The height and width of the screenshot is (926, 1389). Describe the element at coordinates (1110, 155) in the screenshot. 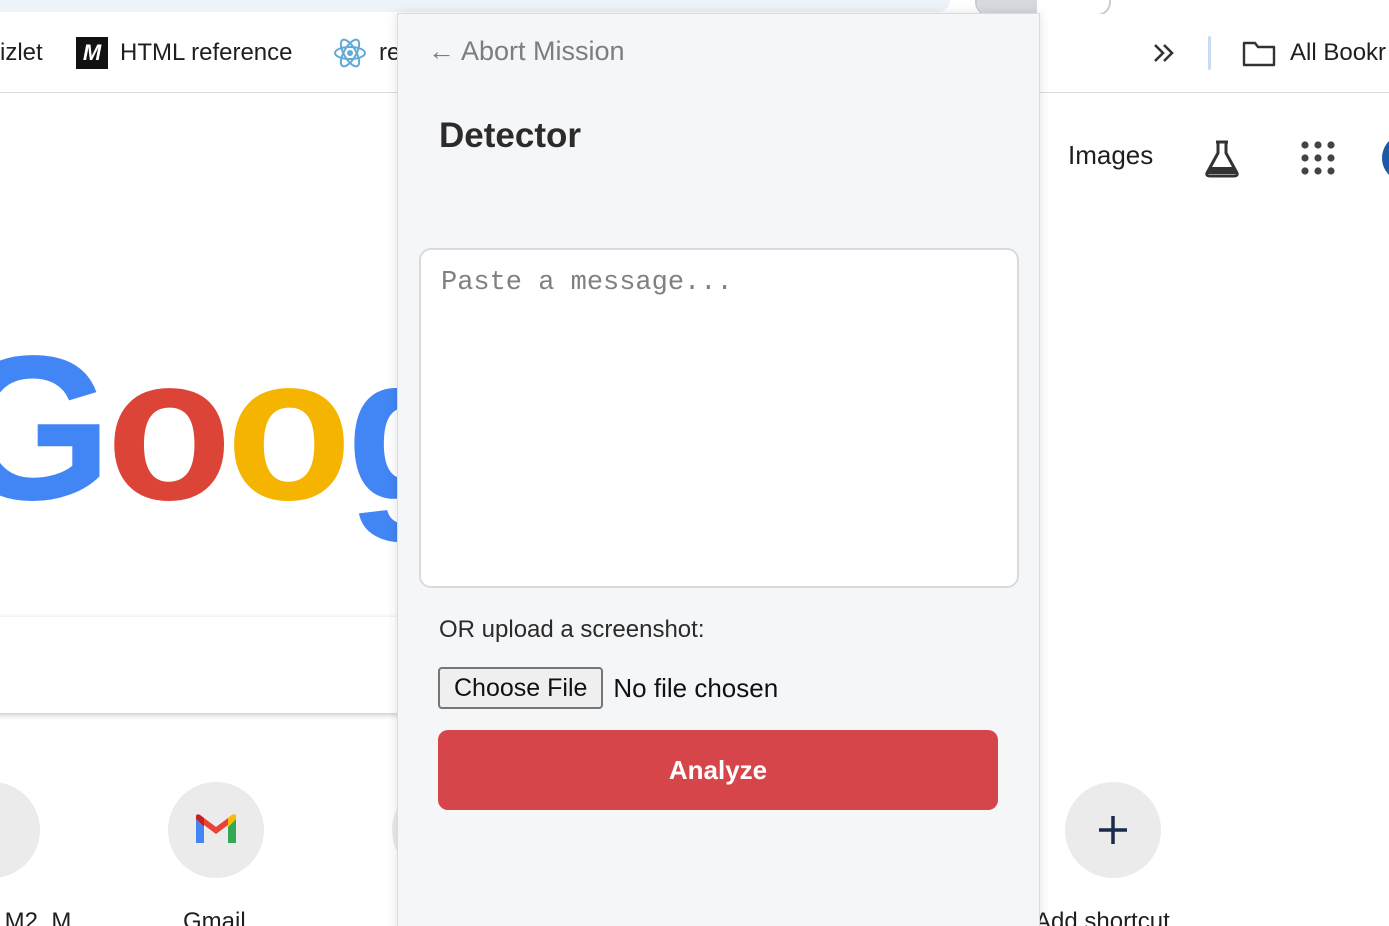

I see `images-link: Images` at that location.